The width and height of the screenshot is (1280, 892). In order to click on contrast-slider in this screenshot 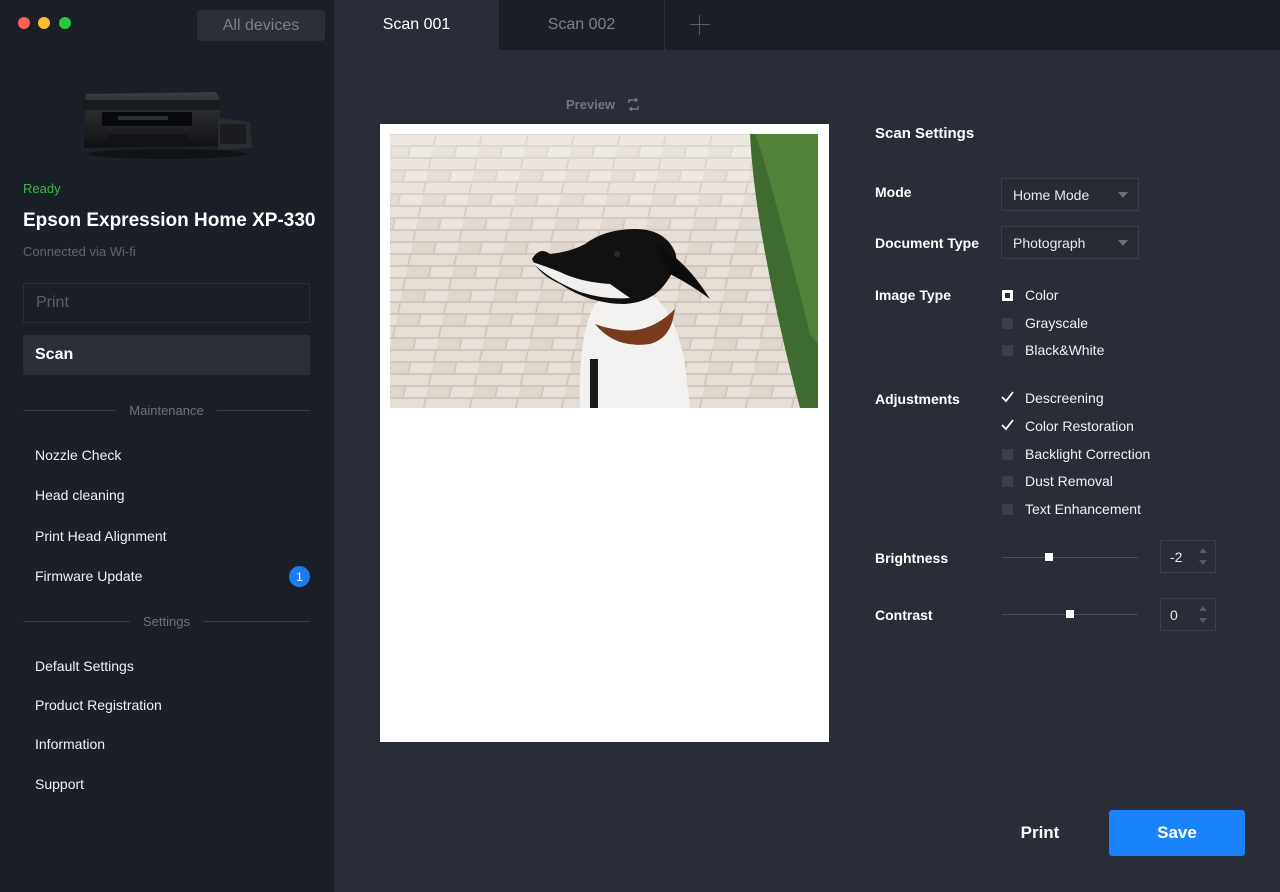, I will do `click(1070, 614)`.